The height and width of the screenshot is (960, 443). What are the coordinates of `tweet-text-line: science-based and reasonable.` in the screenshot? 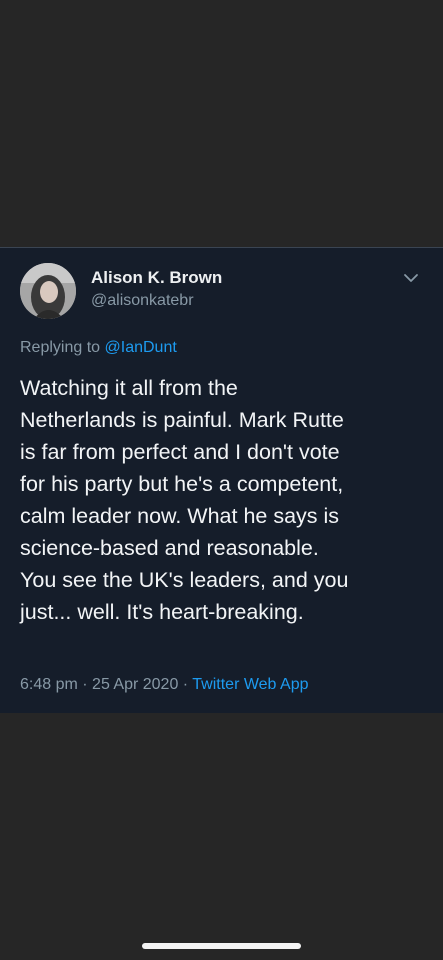 It's located at (169, 548).